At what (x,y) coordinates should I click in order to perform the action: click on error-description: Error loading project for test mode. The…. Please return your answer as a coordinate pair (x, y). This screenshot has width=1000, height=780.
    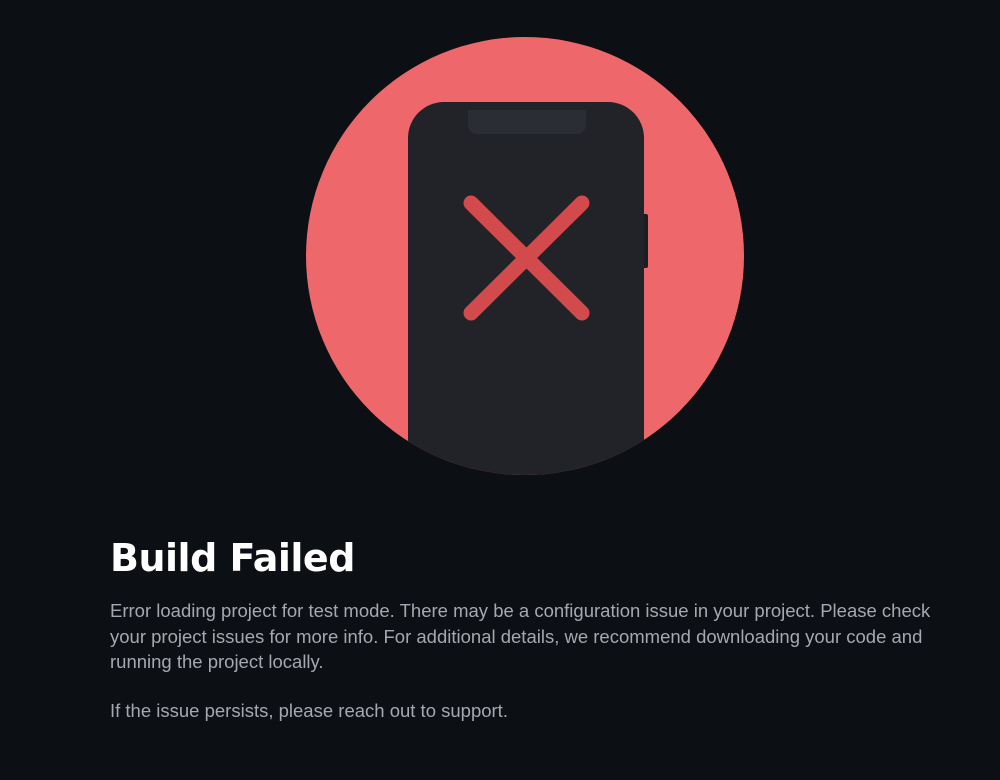
    Looking at the image, I should click on (520, 636).